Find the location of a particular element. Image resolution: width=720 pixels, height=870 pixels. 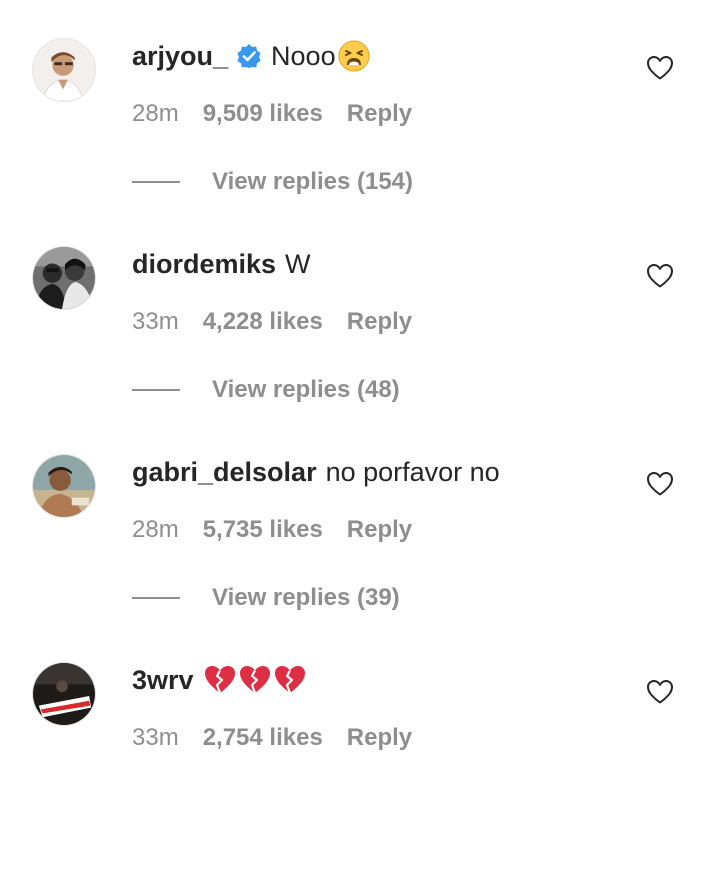

view-replies-button: View replies (154) is located at coordinates (272, 182).